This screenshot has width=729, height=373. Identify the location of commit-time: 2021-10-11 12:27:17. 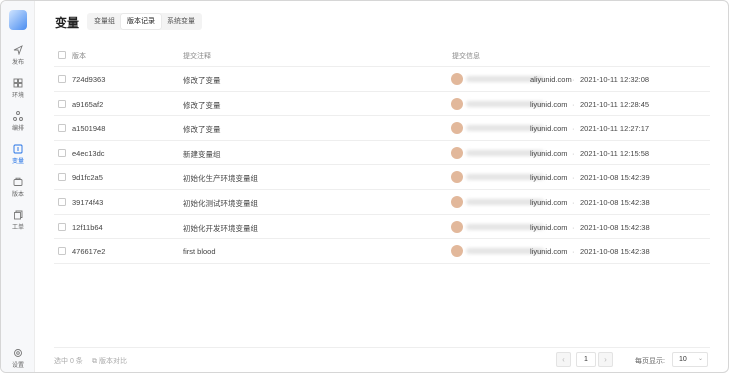
(615, 129).